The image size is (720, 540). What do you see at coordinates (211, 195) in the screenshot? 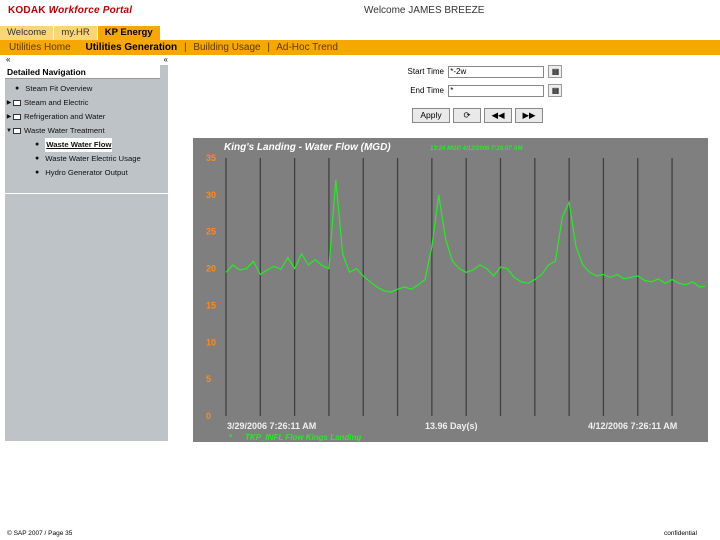
I see `y-tick-label: 30` at bounding box center [211, 195].